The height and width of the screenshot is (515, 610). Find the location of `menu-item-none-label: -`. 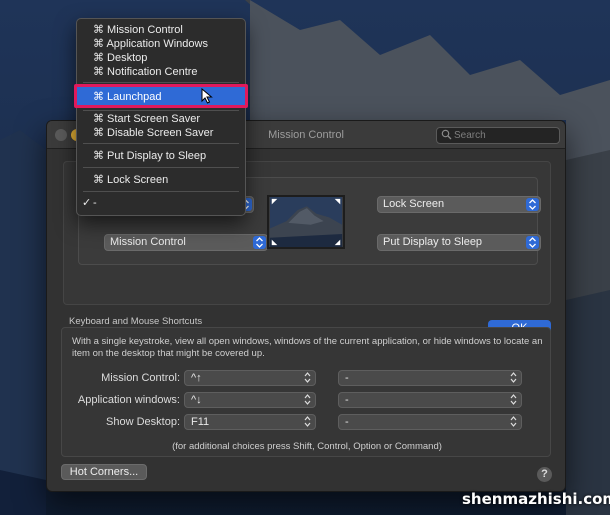

menu-item-none-label: - is located at coordinates (95, 203).